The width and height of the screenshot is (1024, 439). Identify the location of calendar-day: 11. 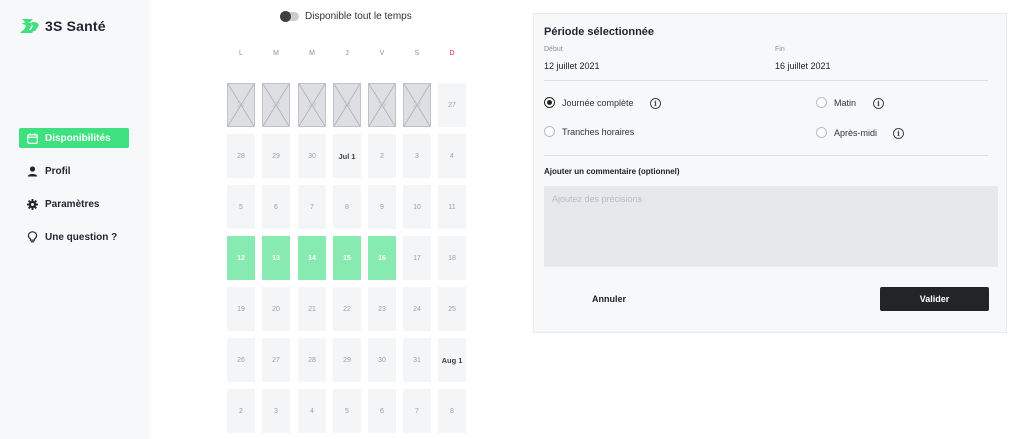
(452, 207).